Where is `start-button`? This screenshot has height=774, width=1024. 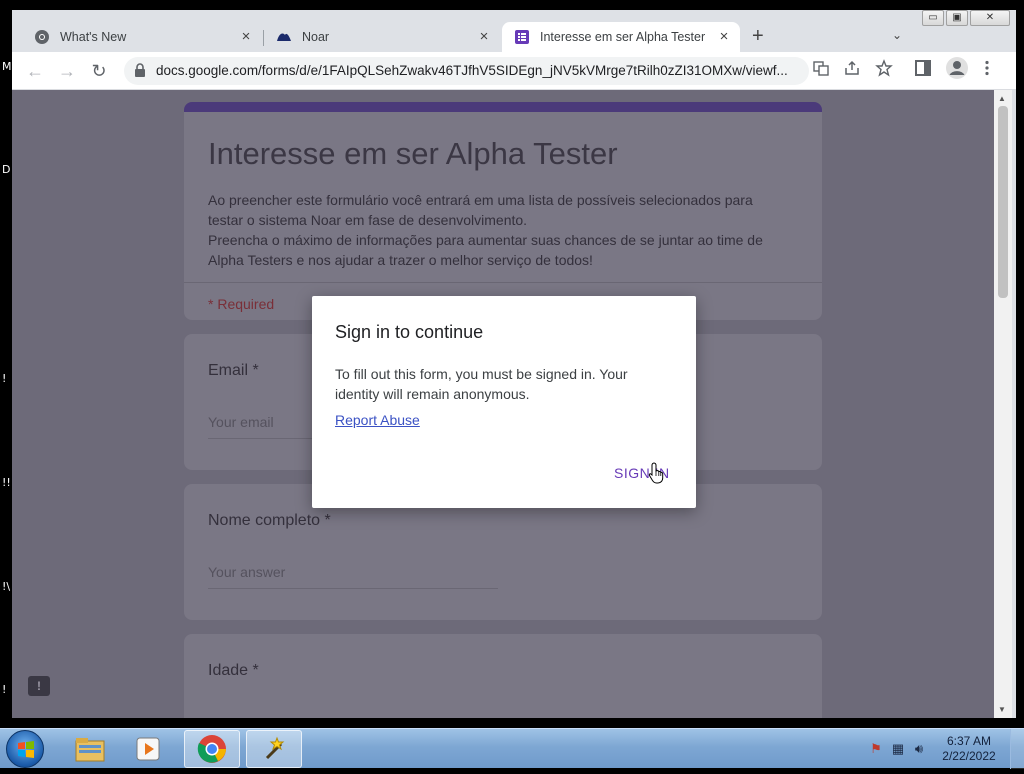 start-button is located at coordinates (25, 749).